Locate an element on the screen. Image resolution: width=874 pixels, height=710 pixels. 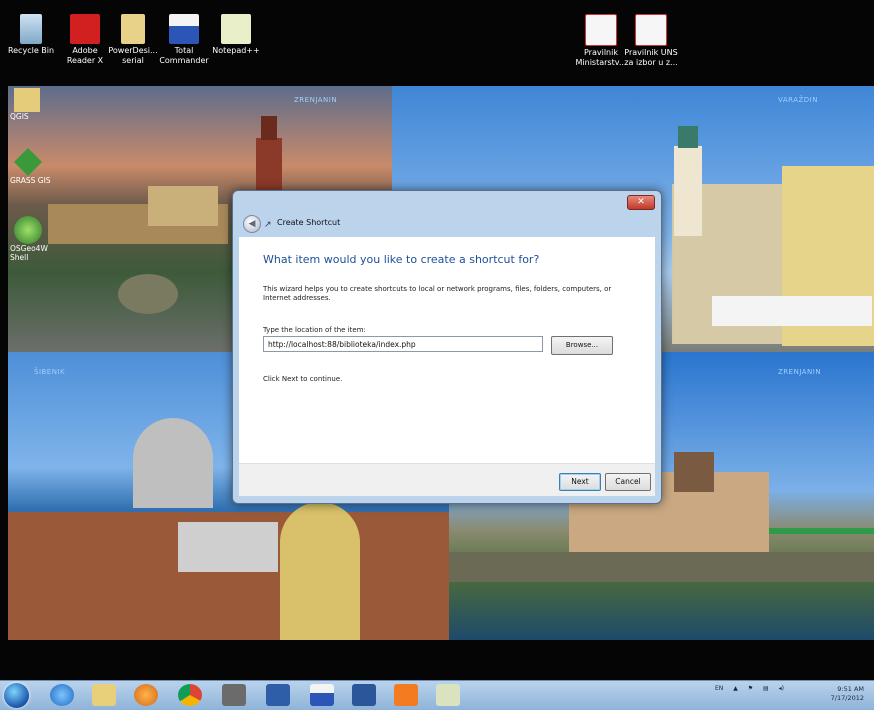
wizard-icon: ↗ is located at coordinates (268, 225).